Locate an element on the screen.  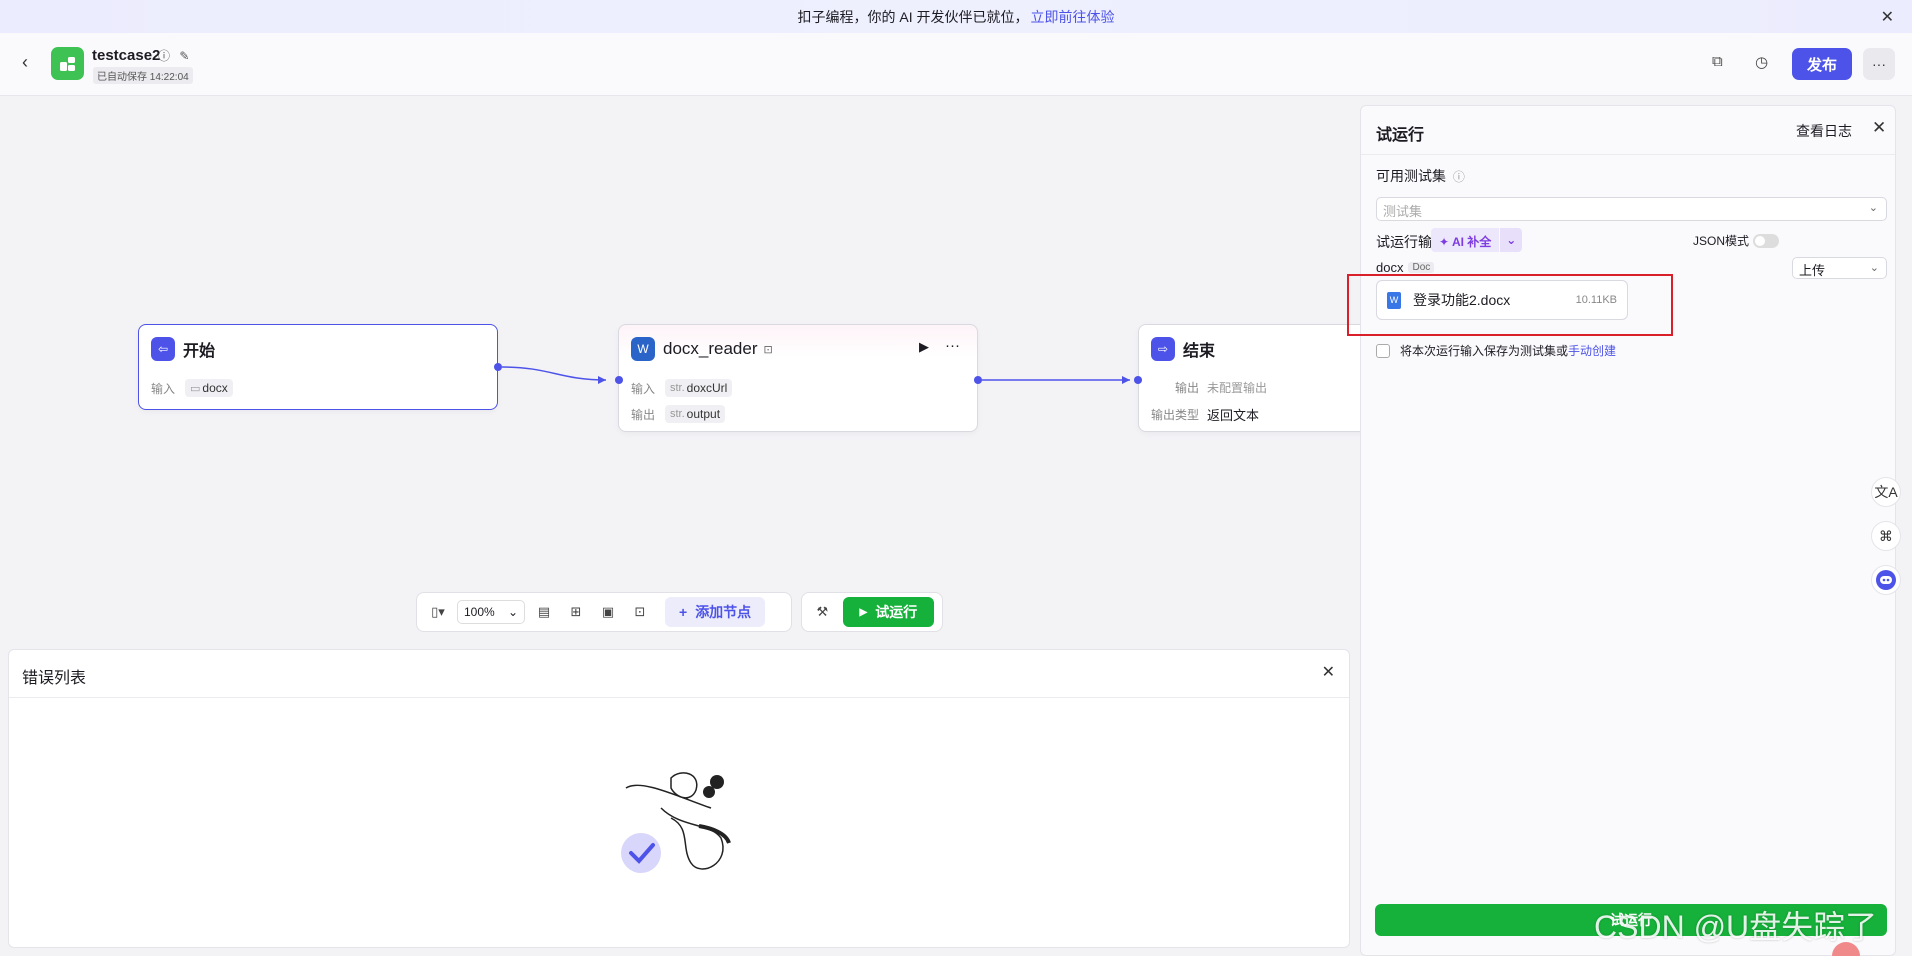
test-run-label: 试运行 is located at coordinates (896, 612).